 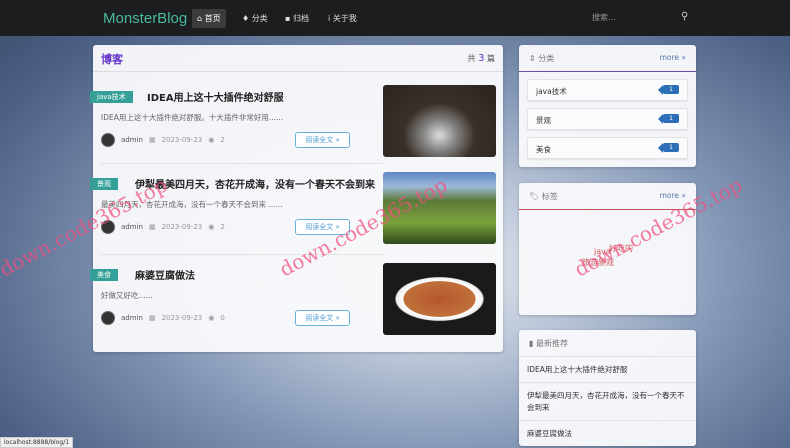 I want to click on nav-label: 归档, so click(x=300, y=18).